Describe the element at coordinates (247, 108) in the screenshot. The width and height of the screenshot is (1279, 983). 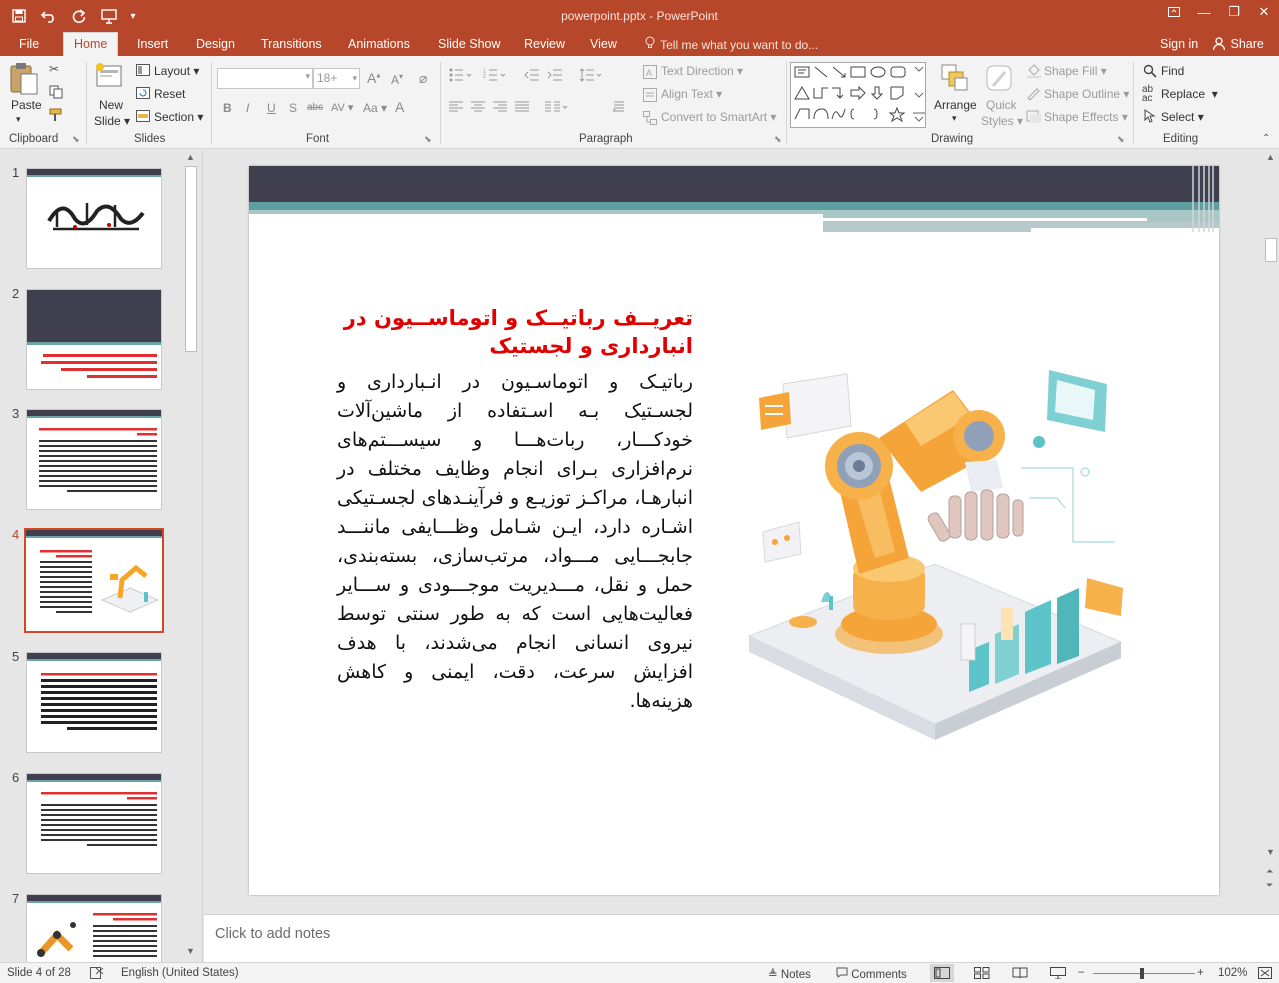
I see `italic-button: I` at that location.